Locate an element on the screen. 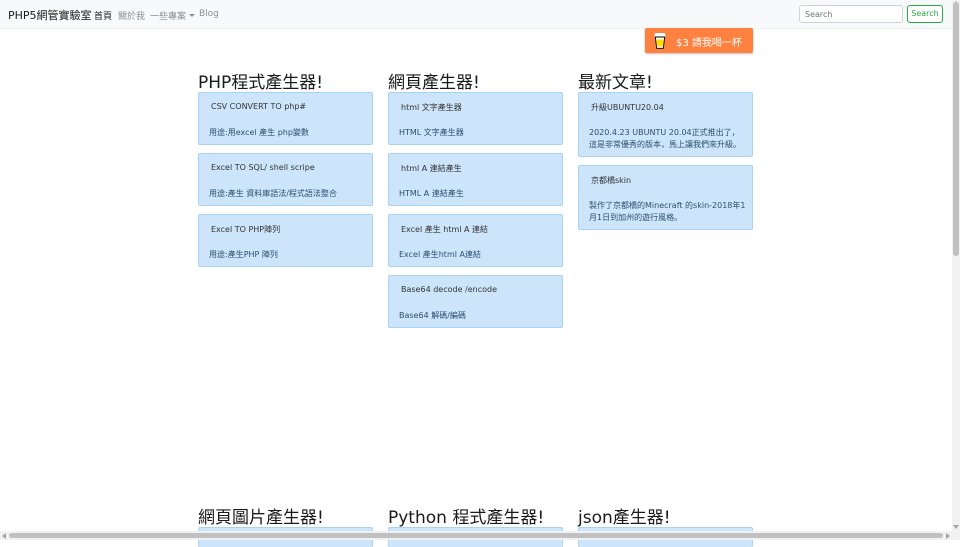 This screenshot has width=960, height=547. coffee-cup-icon is located at coordinates (660, 41).